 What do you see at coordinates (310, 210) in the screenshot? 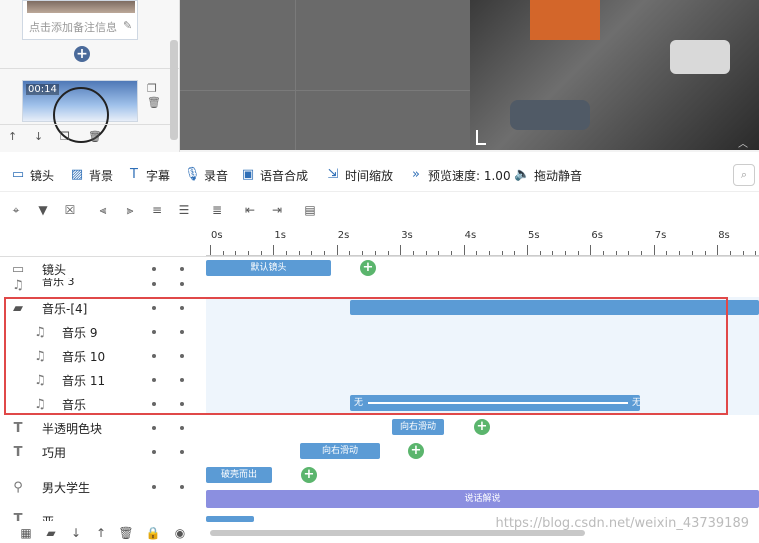
I see `notes-icon: ▤` at bounding box center [310, 210].